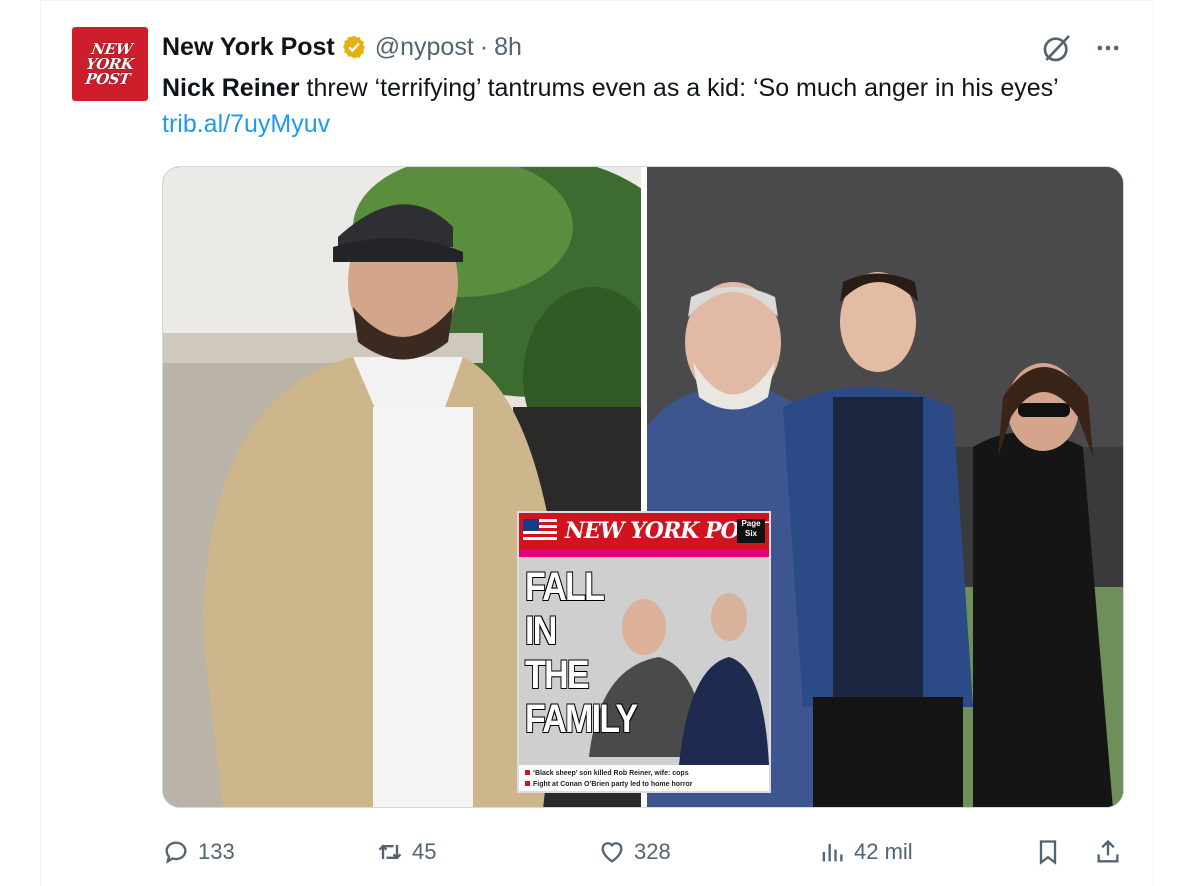 This screenshot has height=886, width=1200. I want to click on share-button, so click(1108, 852).